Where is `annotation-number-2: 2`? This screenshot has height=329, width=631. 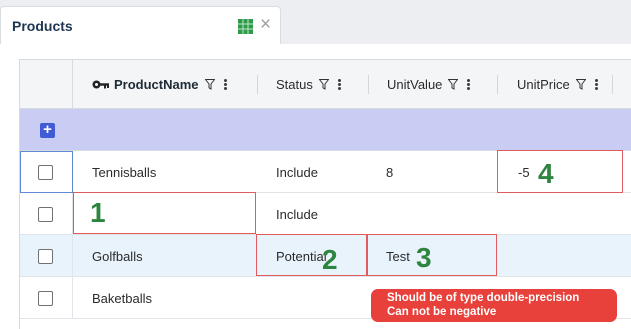
annotation-number-2: 2 is located at coordinates (330, 259).